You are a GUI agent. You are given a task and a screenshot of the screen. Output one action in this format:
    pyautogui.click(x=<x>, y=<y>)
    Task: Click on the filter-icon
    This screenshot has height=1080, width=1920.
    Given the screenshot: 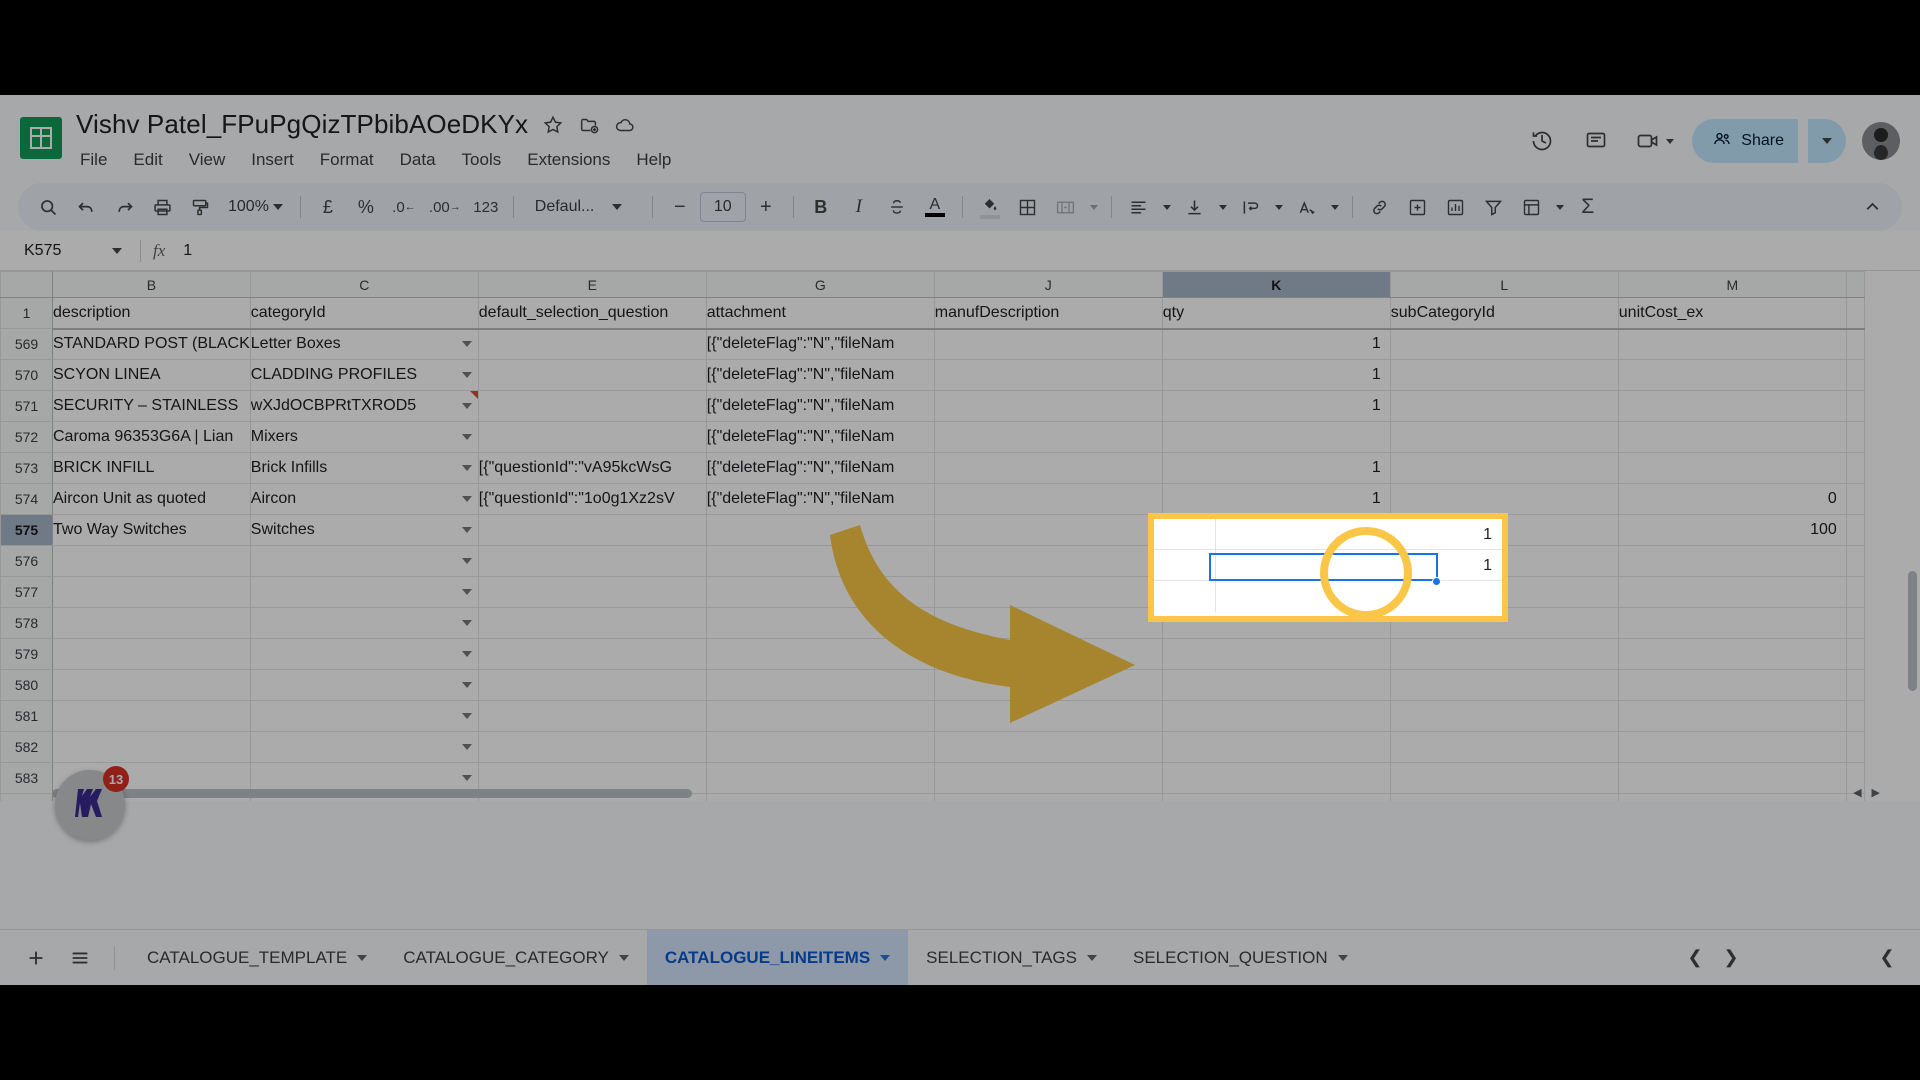 What is the action you would take?
    pyautogui.click(x=1494, y=207)
    